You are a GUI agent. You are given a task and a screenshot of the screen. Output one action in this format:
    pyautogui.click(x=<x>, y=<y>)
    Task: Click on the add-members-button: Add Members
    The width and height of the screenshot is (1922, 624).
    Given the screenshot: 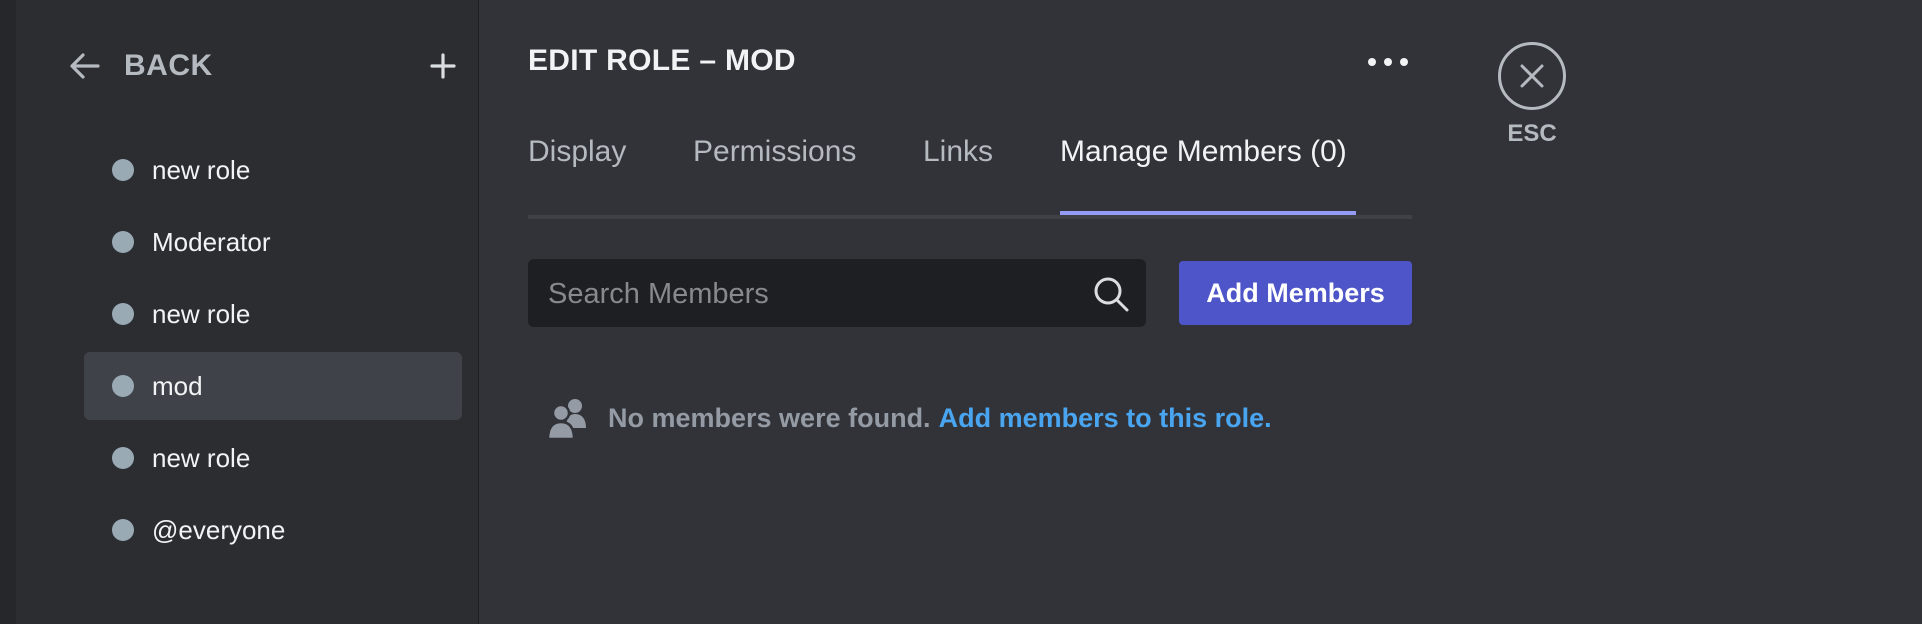 What is the action you would take?
    pyautogui.click(x=1295, y=293)
    